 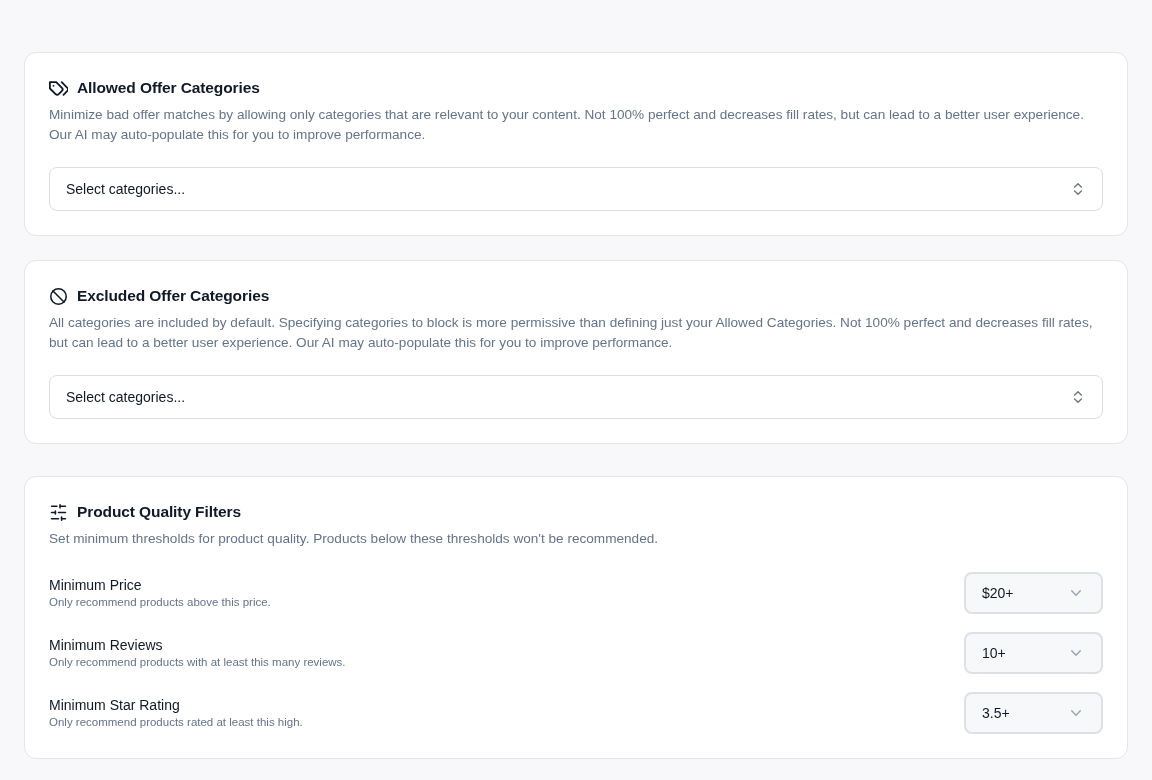 I want to click on ban-icon, so click(x=58, y=296).